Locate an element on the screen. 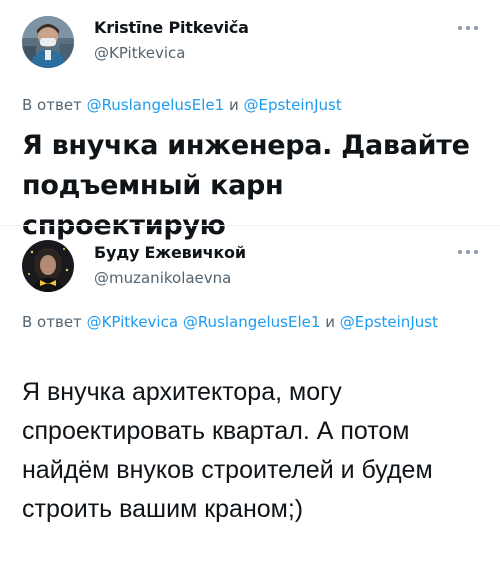 This screenshot has height=569, width=500. author-handle: @KPitkevica is located at coordinates (139, 53).